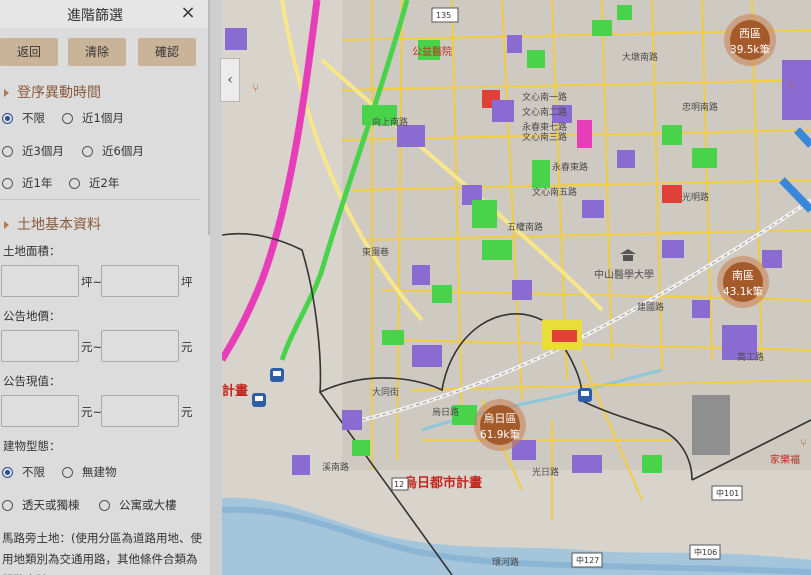  What do you see at coordinates (148, 505) in the screenshot?
I see `radio-label: 公寓或大樓` at bounding box center [148, 505].